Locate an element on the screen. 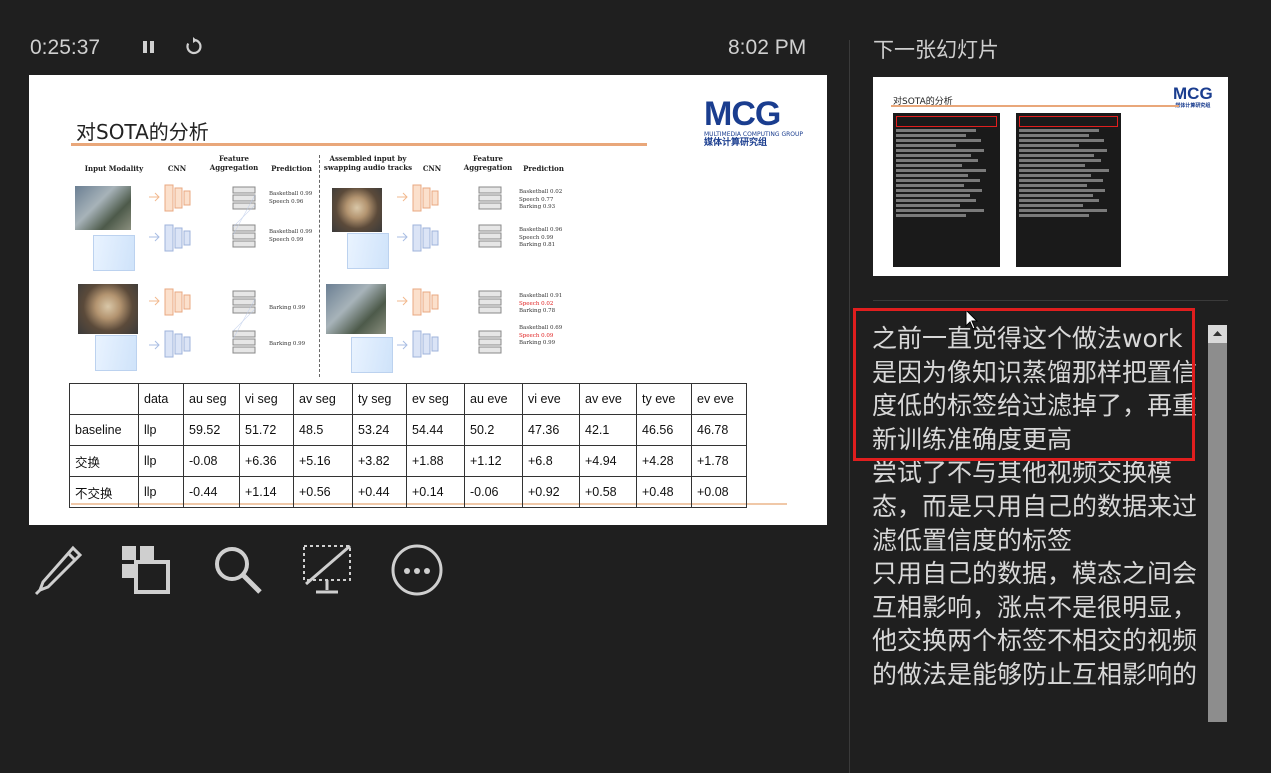  prediction: Speech 0.96 is located at coordinates (286, 201).